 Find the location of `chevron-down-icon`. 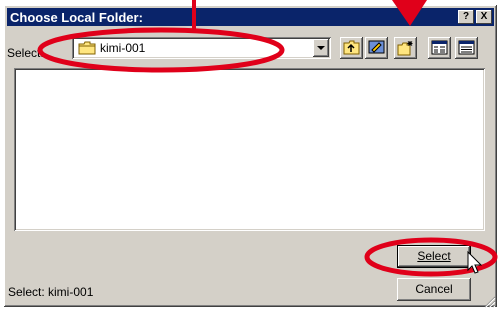

chevron-down-icon is located at coordinates (321, 48).